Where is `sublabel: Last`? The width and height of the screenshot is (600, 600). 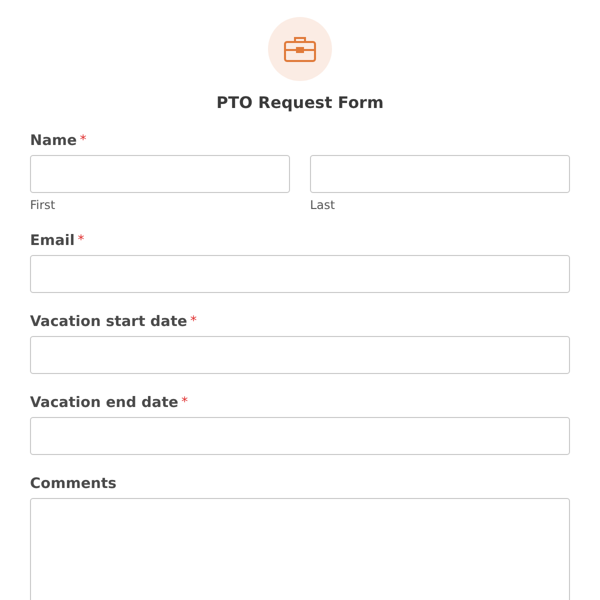
sublabel: Last is located at coordinates (323, 205).